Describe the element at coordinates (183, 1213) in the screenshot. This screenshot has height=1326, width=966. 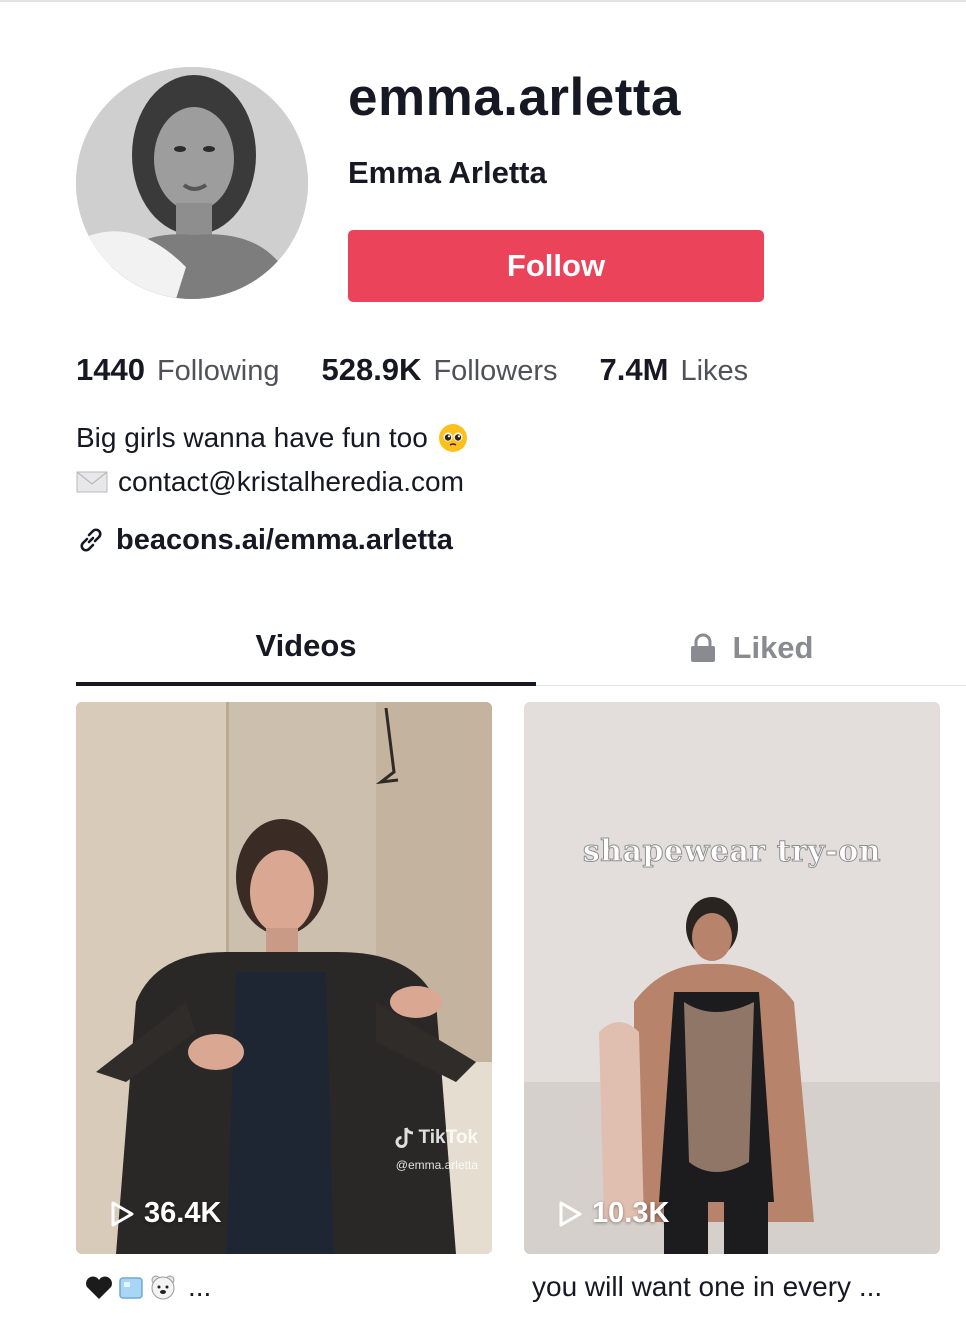
I see `view-count-value: 36.4K` at that location.